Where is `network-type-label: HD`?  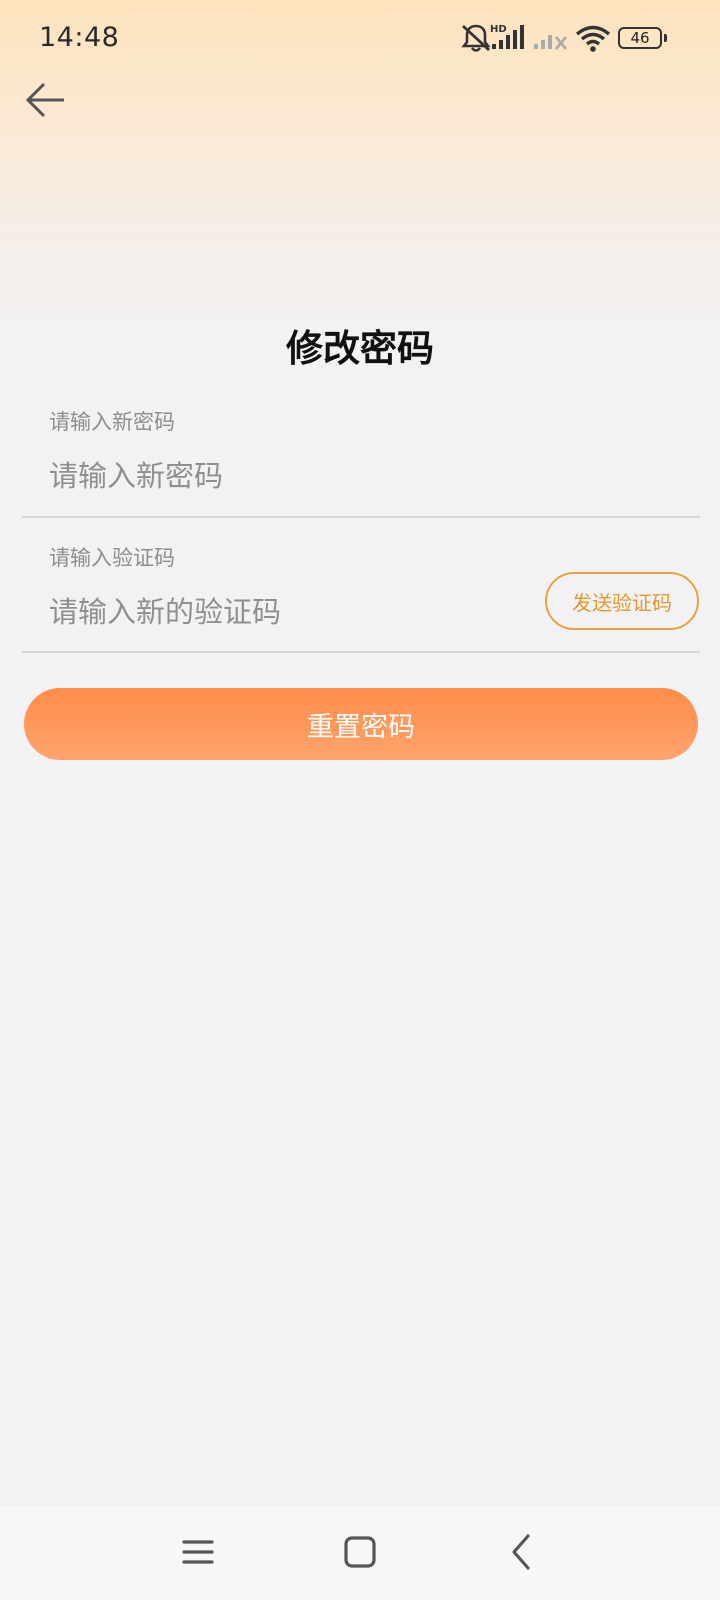 network-type-label: HD is located at coordinates (498, 29).